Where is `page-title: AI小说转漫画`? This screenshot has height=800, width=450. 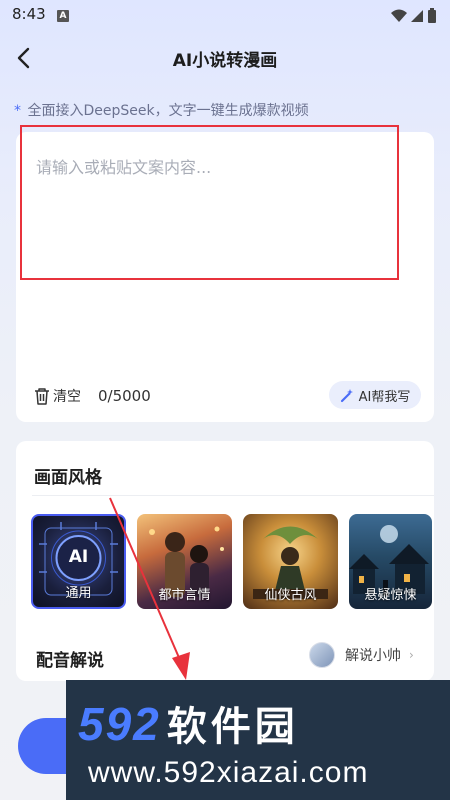
page-title: AI小说转漫画 is located at coordinates (225, 61).